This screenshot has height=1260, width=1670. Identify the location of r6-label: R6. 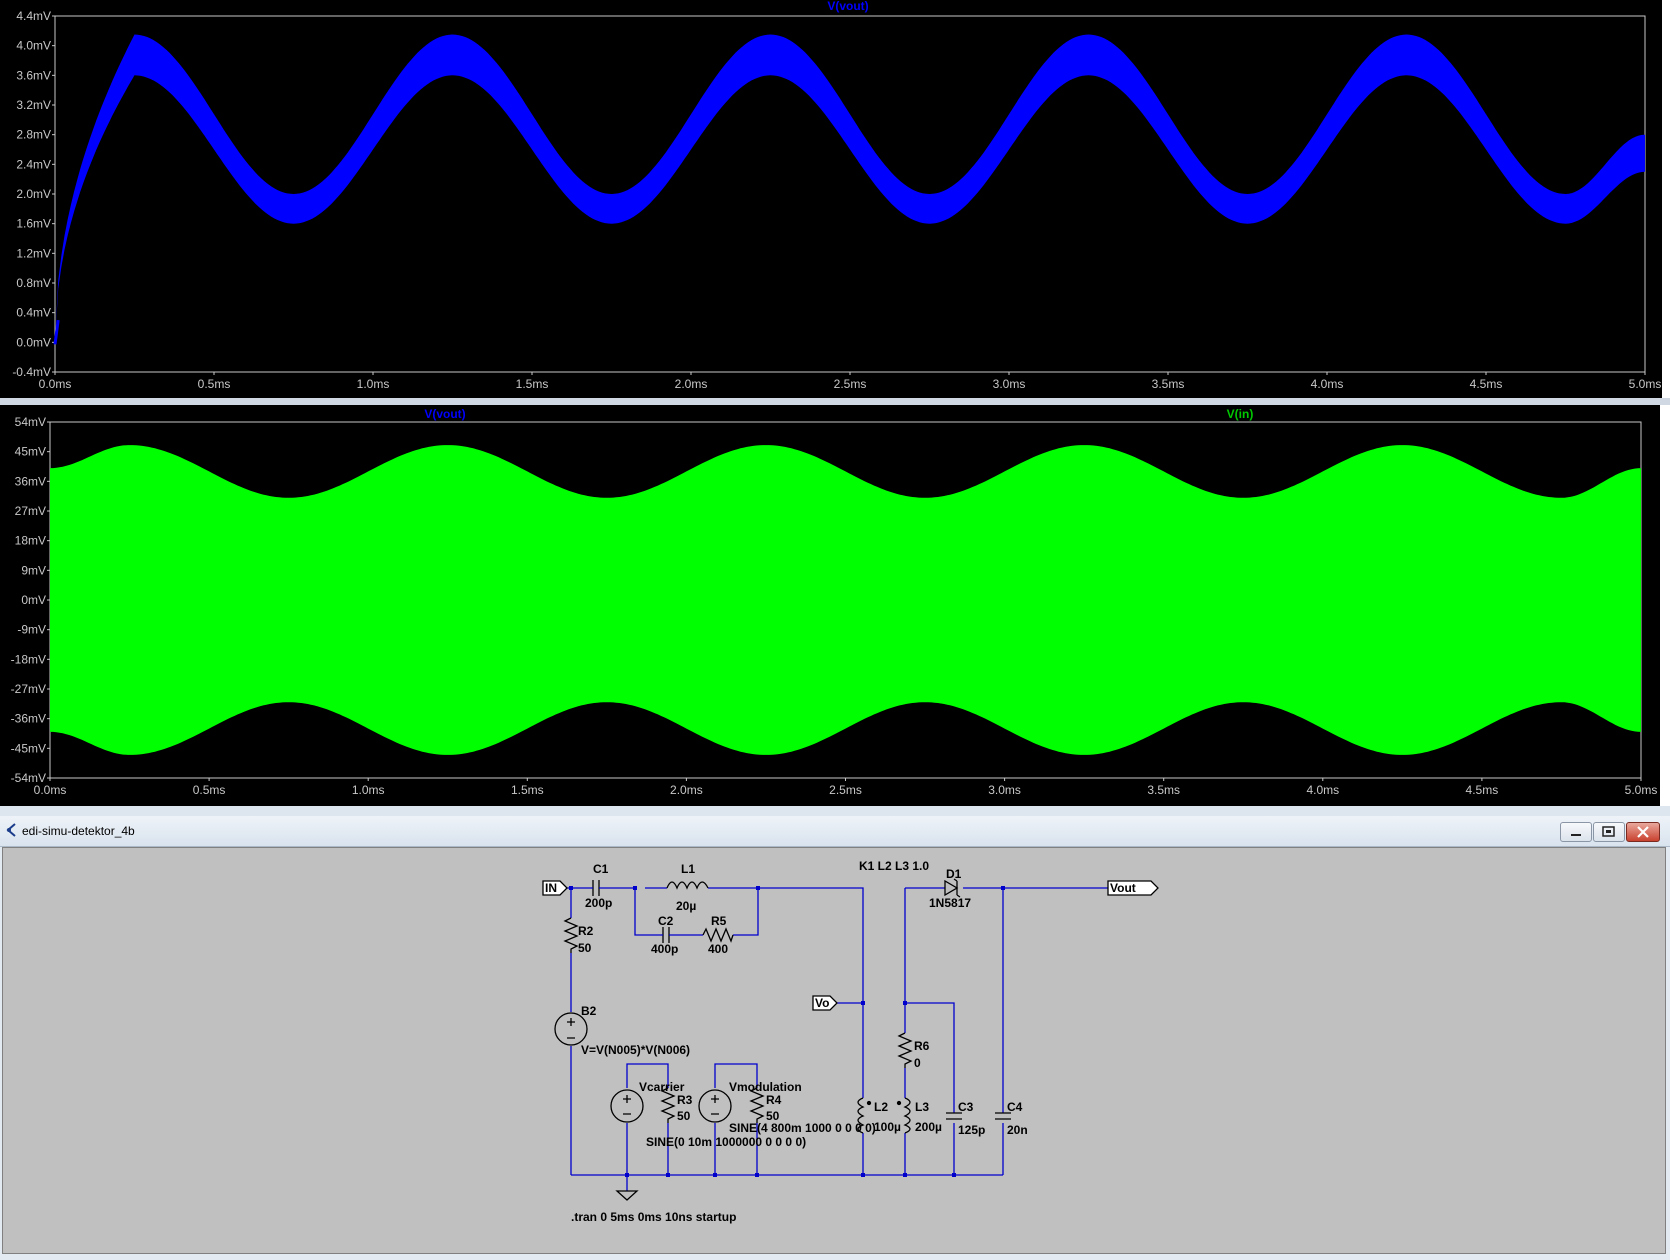
(922, 1046).